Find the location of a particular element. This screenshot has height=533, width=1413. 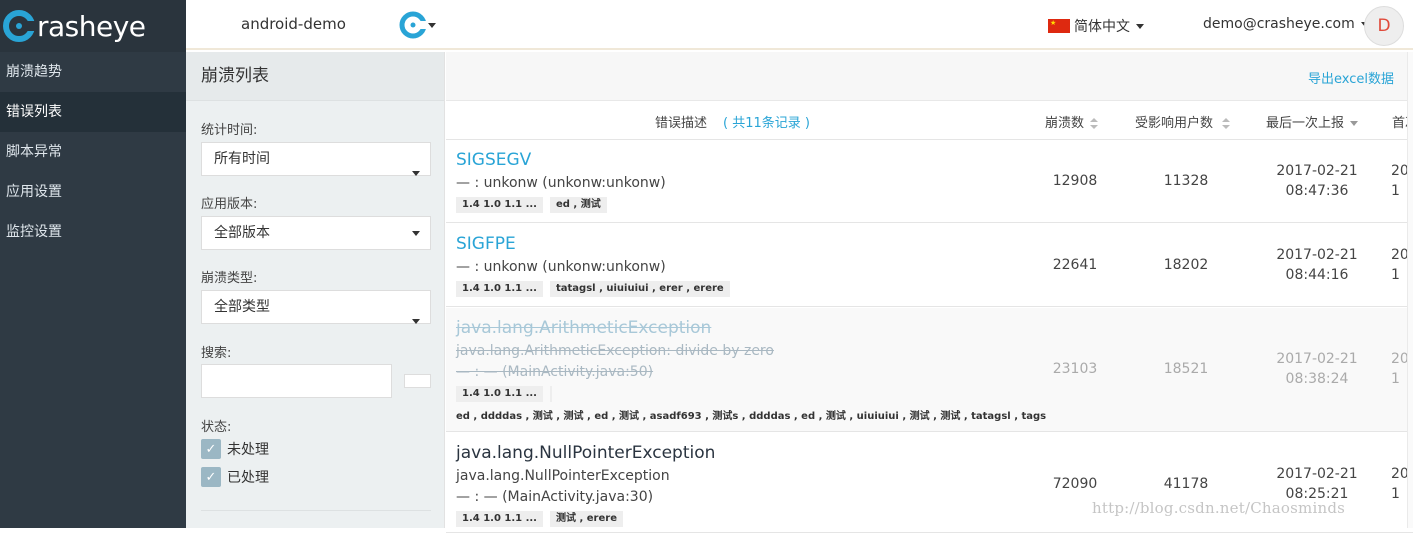

status-resolved-checkbox: ✓ 已处理 is located at coordinates (235, 477).